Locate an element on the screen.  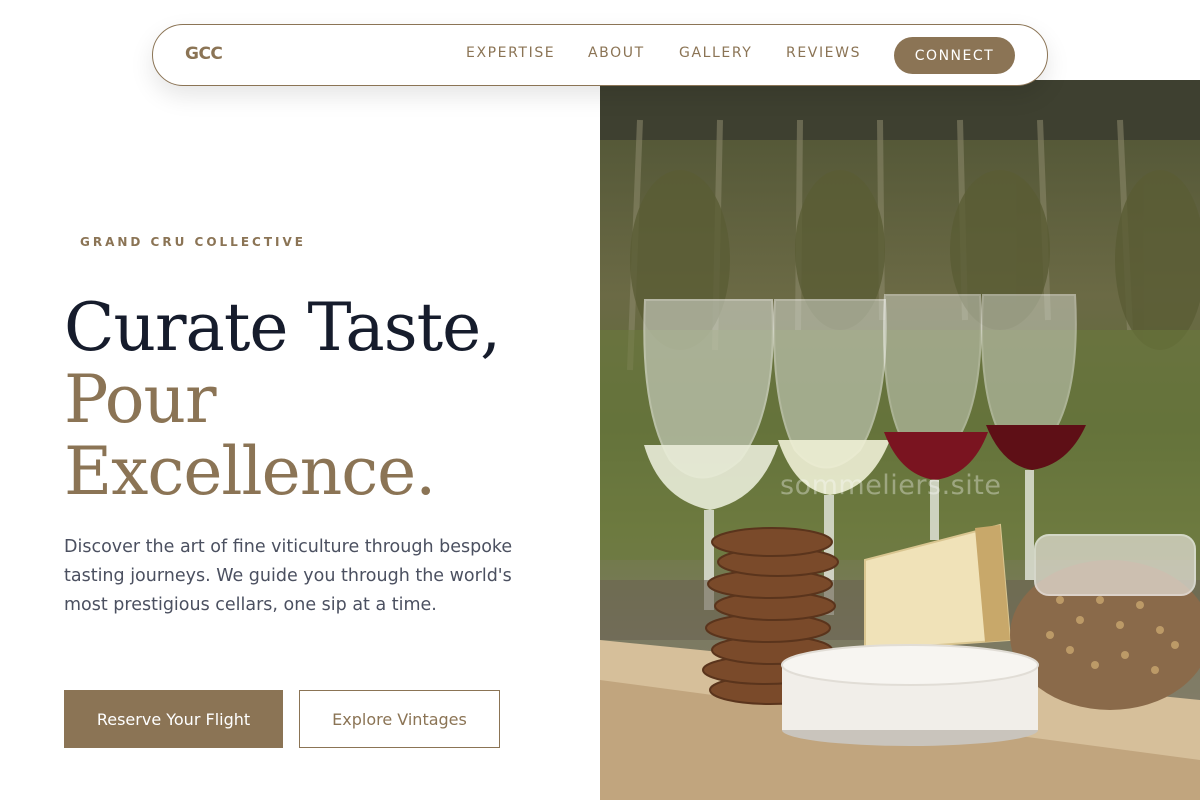
reserve-flight-button: Reserve Your Flight is located at coordinates (173, 719).